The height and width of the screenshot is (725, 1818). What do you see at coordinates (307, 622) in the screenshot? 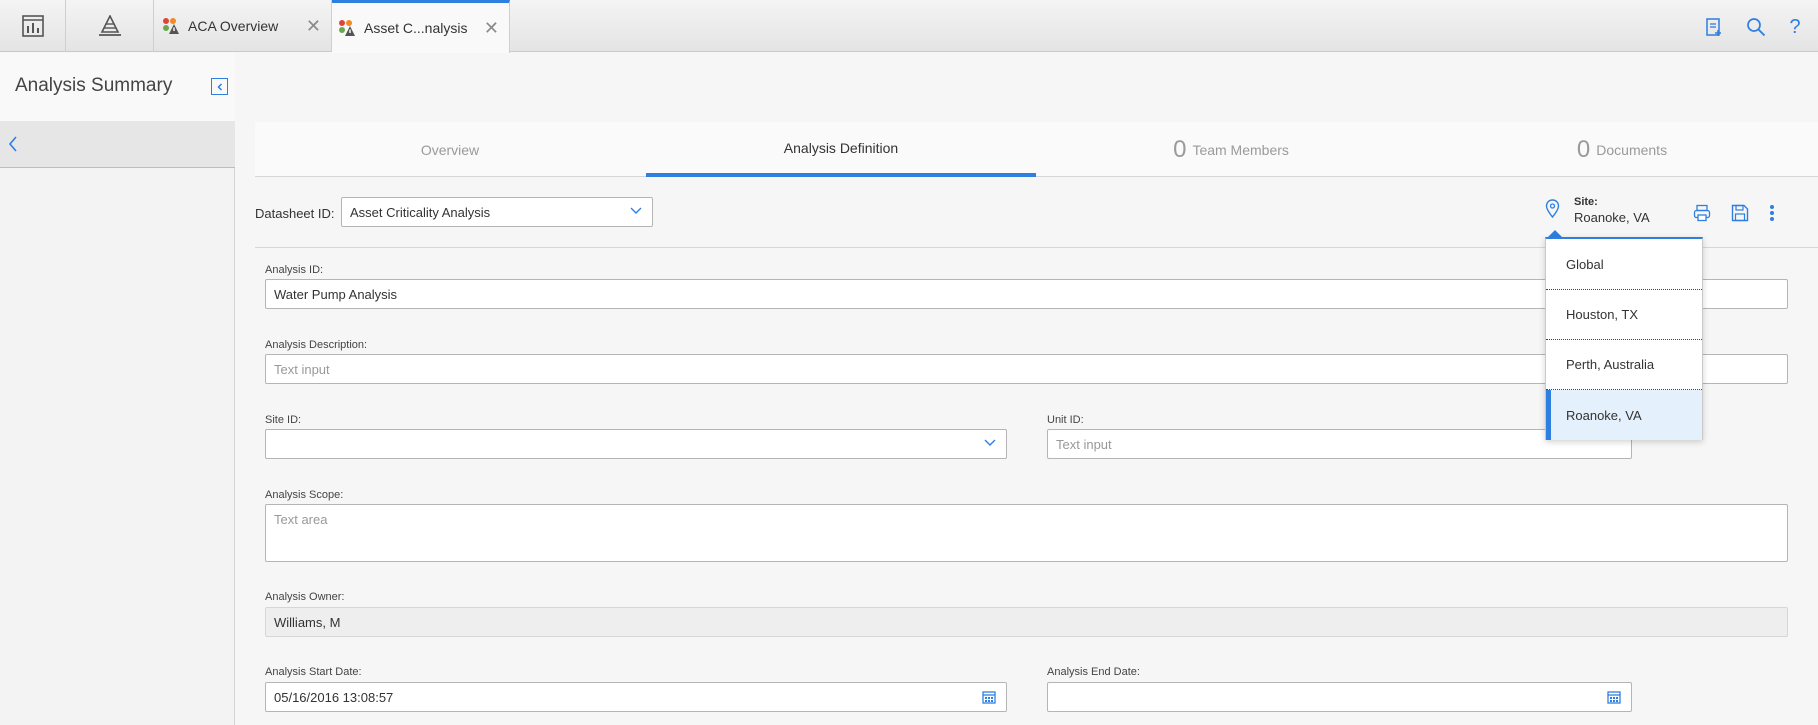
I see `analysis-owner-value: Williams, M` at bounding box center [307, 622].